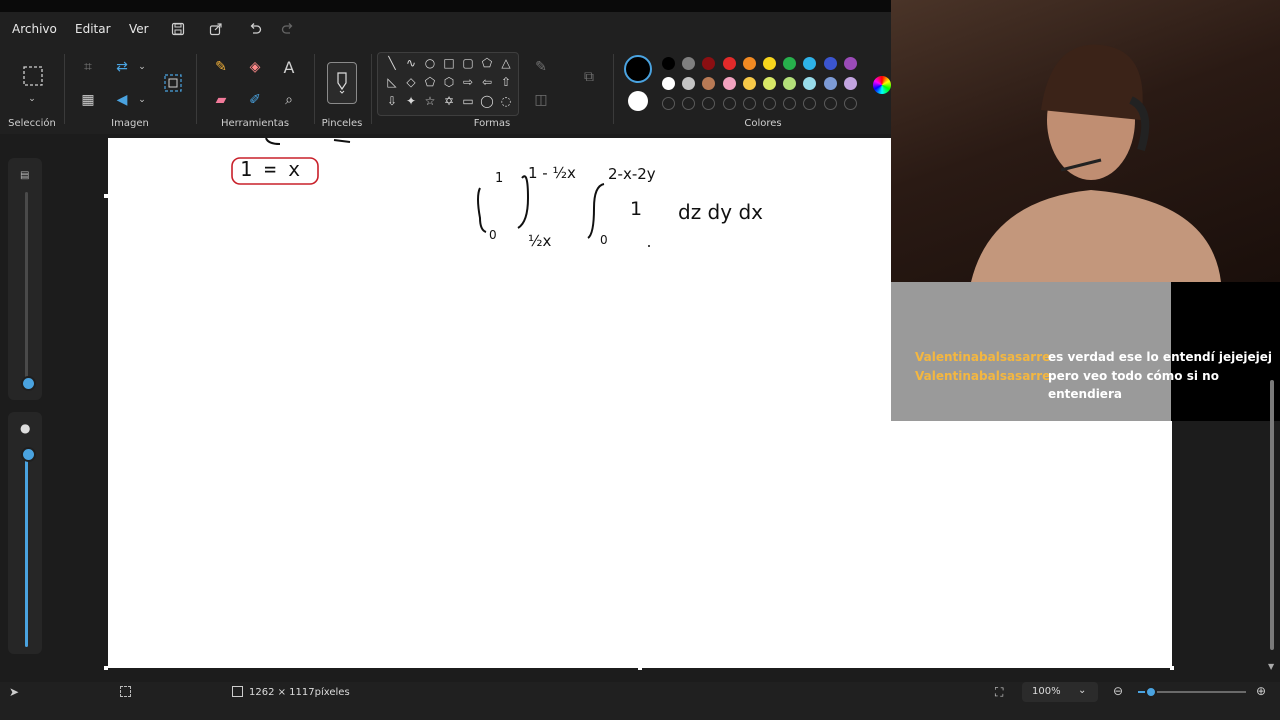  I want to click on vertical-scrollbar, so click(1272, 515).